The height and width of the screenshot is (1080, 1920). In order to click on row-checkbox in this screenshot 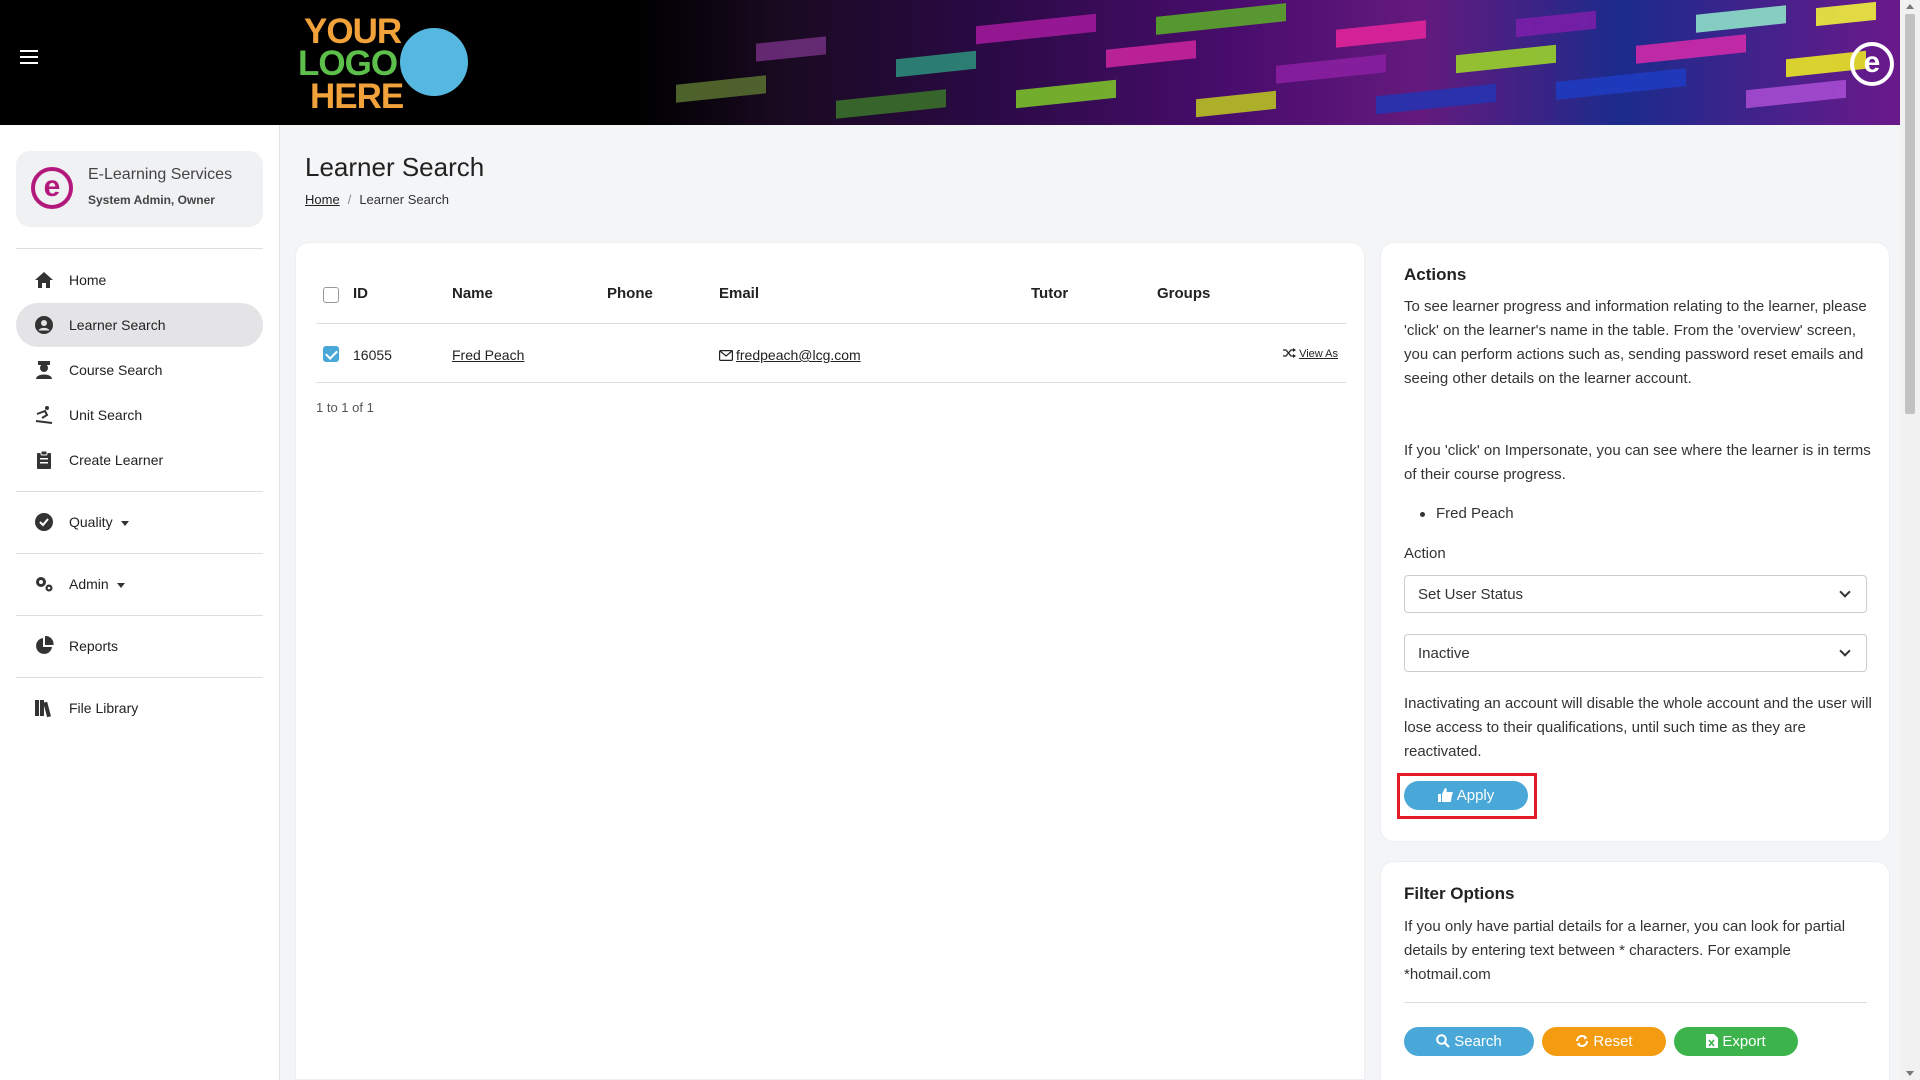, I will do `click(331, 354)`.